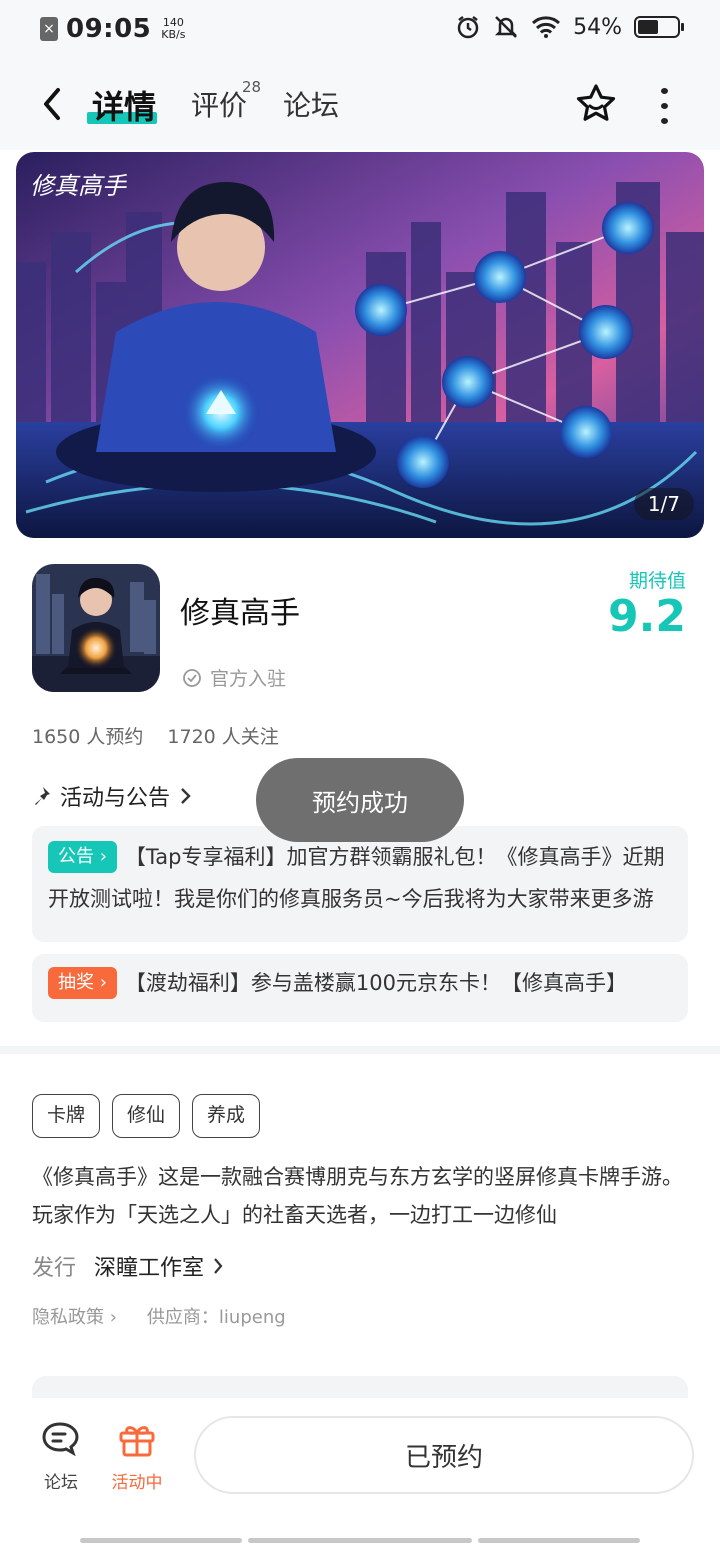 The height and width of the screenshot is (1544, 720). Describe the element at coordinates (78, 186) in the screenshot. I see `banner-logo: 修真高手` at that location.